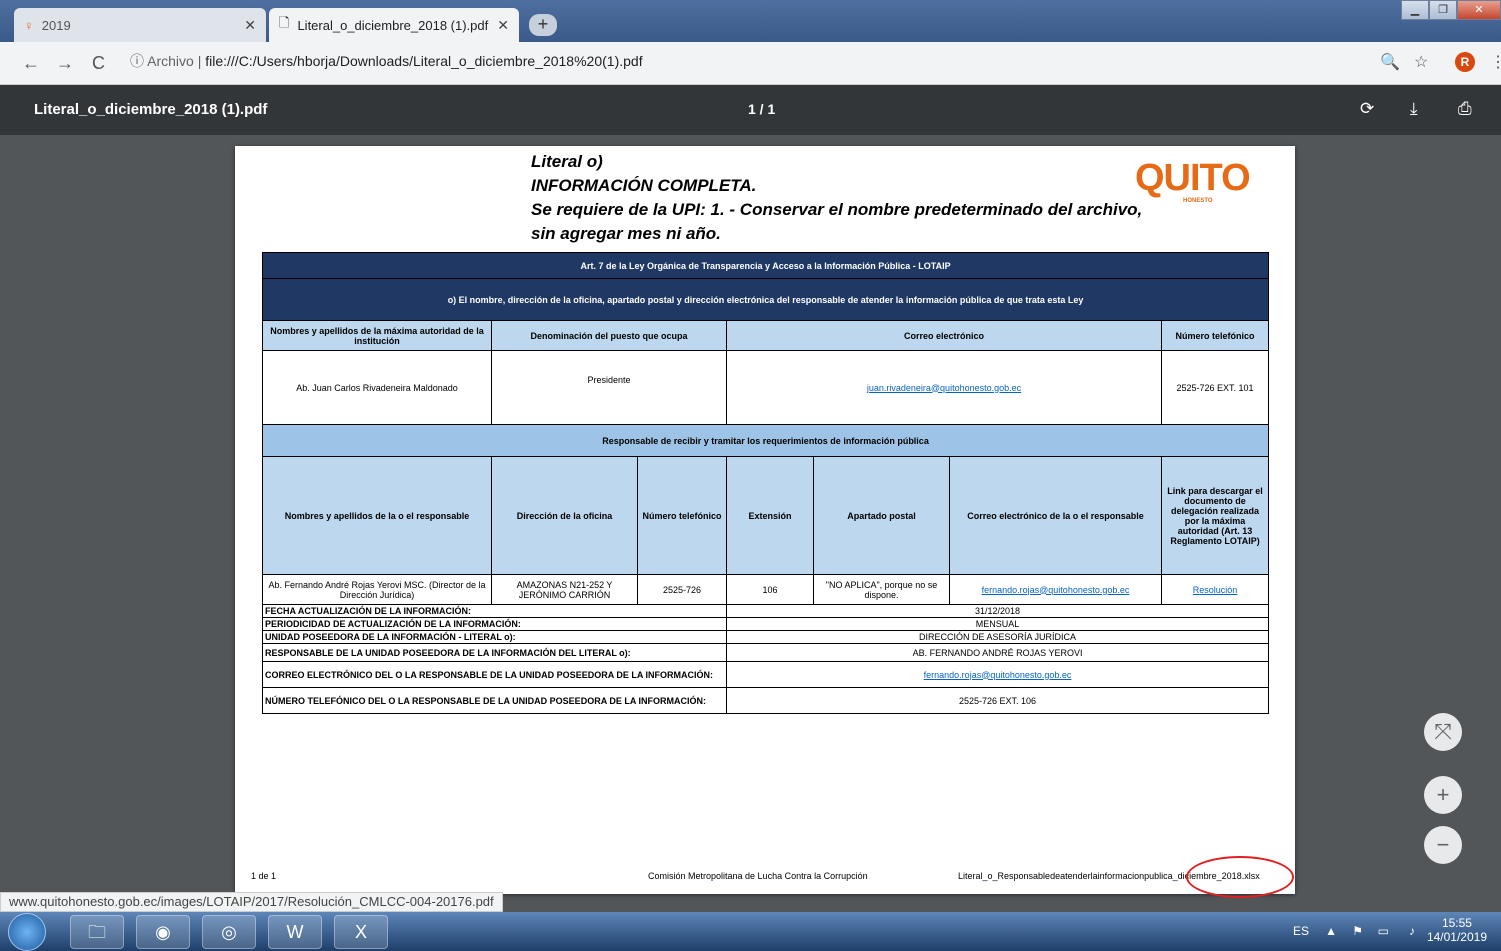  Describe the element at coordinates (750, 931) in the screenshot. I see `taskbar: 🗀 ◉ ◎ W X ES ▲ ⚑ ▭ ♪ 15:55 14/01/2019` at that location.